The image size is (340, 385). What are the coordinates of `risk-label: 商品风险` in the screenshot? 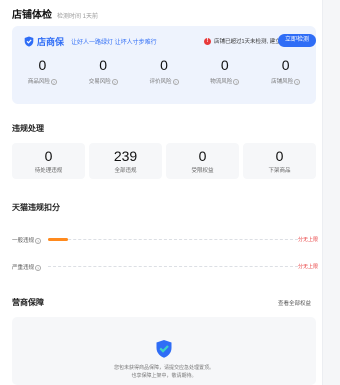 It's located at (38, 82).